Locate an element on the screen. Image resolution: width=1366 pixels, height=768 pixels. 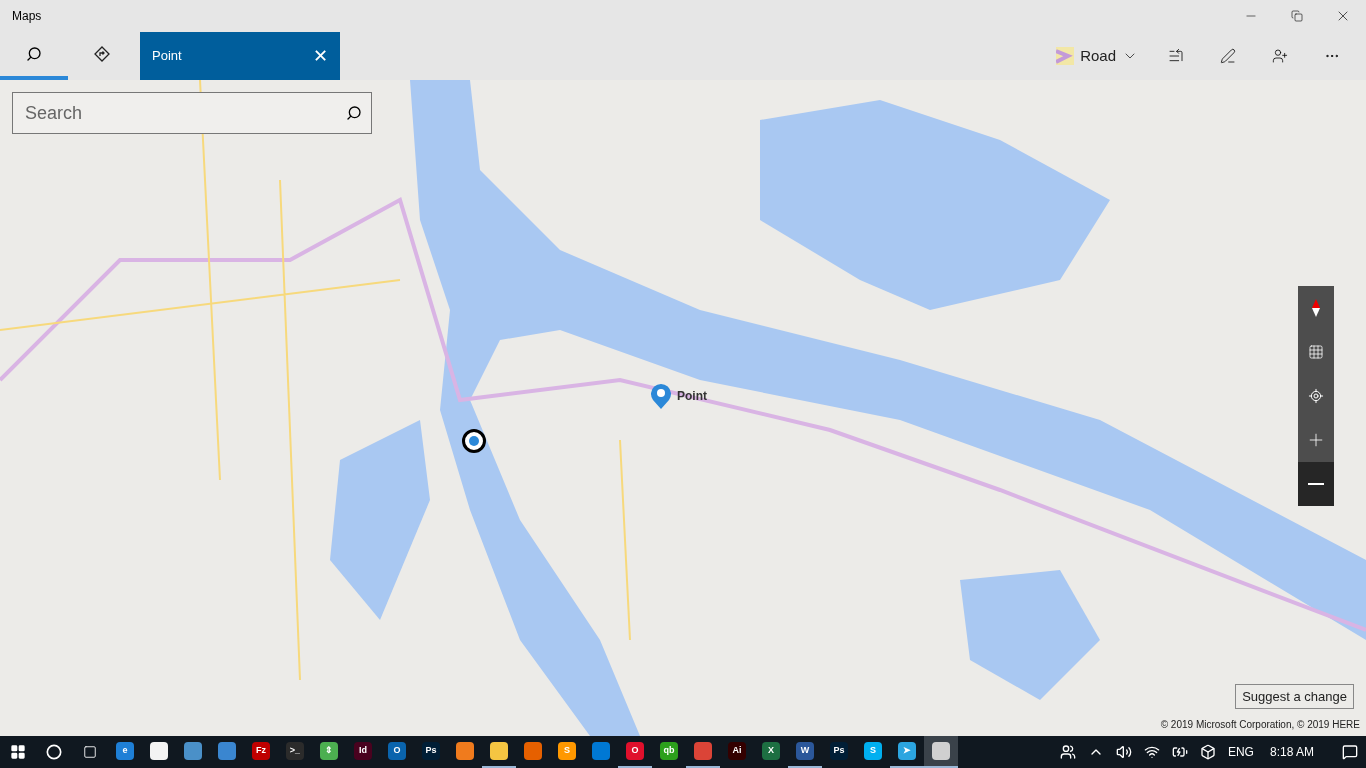
app-icon: Ai is located at coordinates (737, 751).